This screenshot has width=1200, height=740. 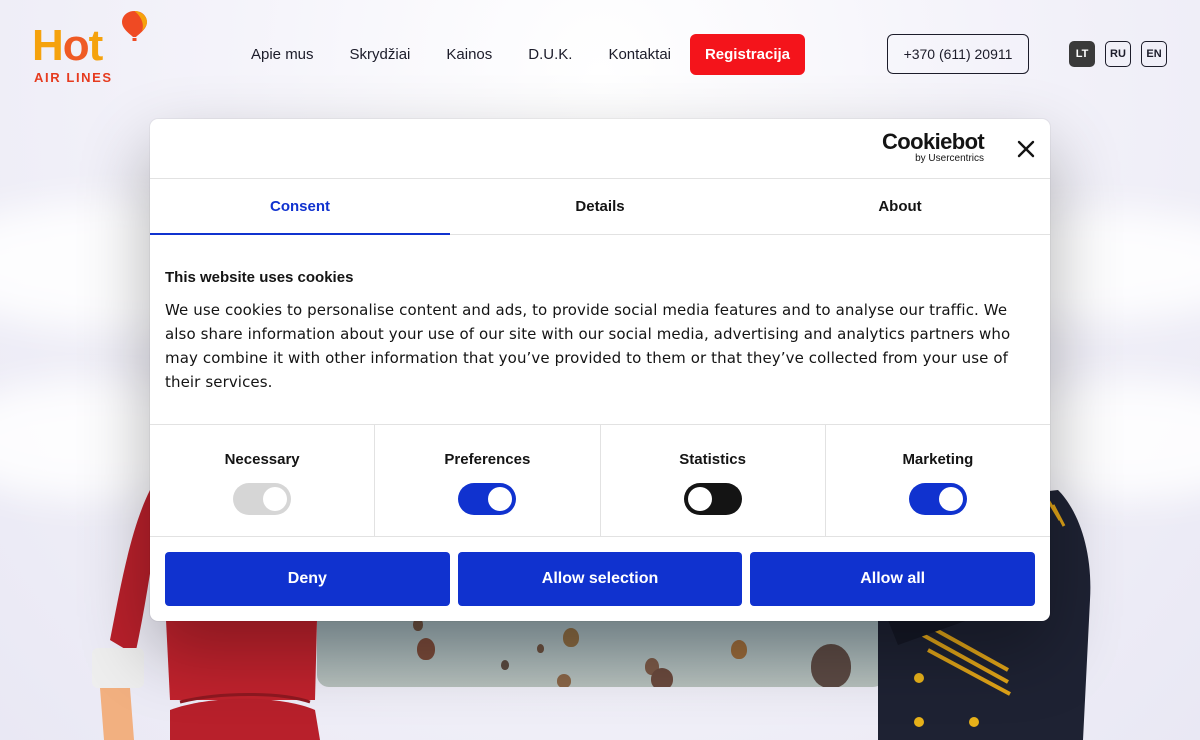 What do you see at coordinates (1026, 149) in the screenshot?
I see `close-icon` at bounding box center [1026, 149].